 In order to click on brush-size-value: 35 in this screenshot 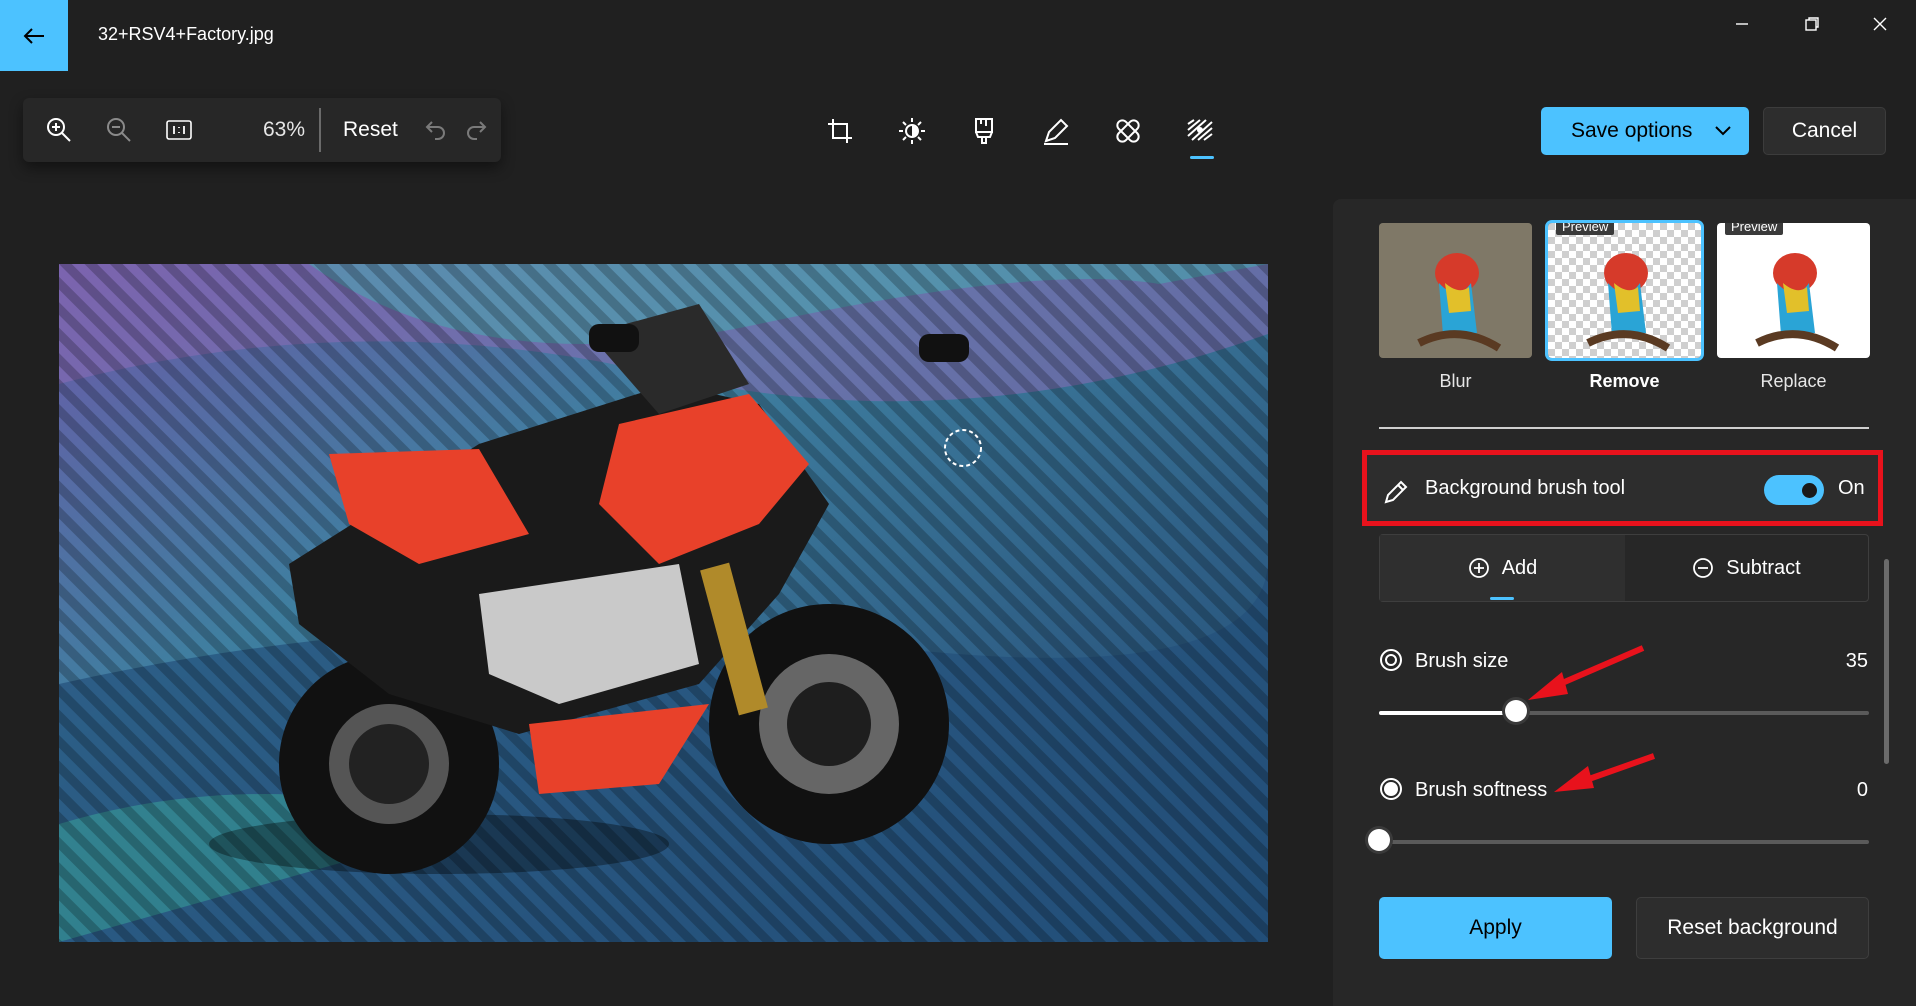, I will do `click(1856, 661)`.